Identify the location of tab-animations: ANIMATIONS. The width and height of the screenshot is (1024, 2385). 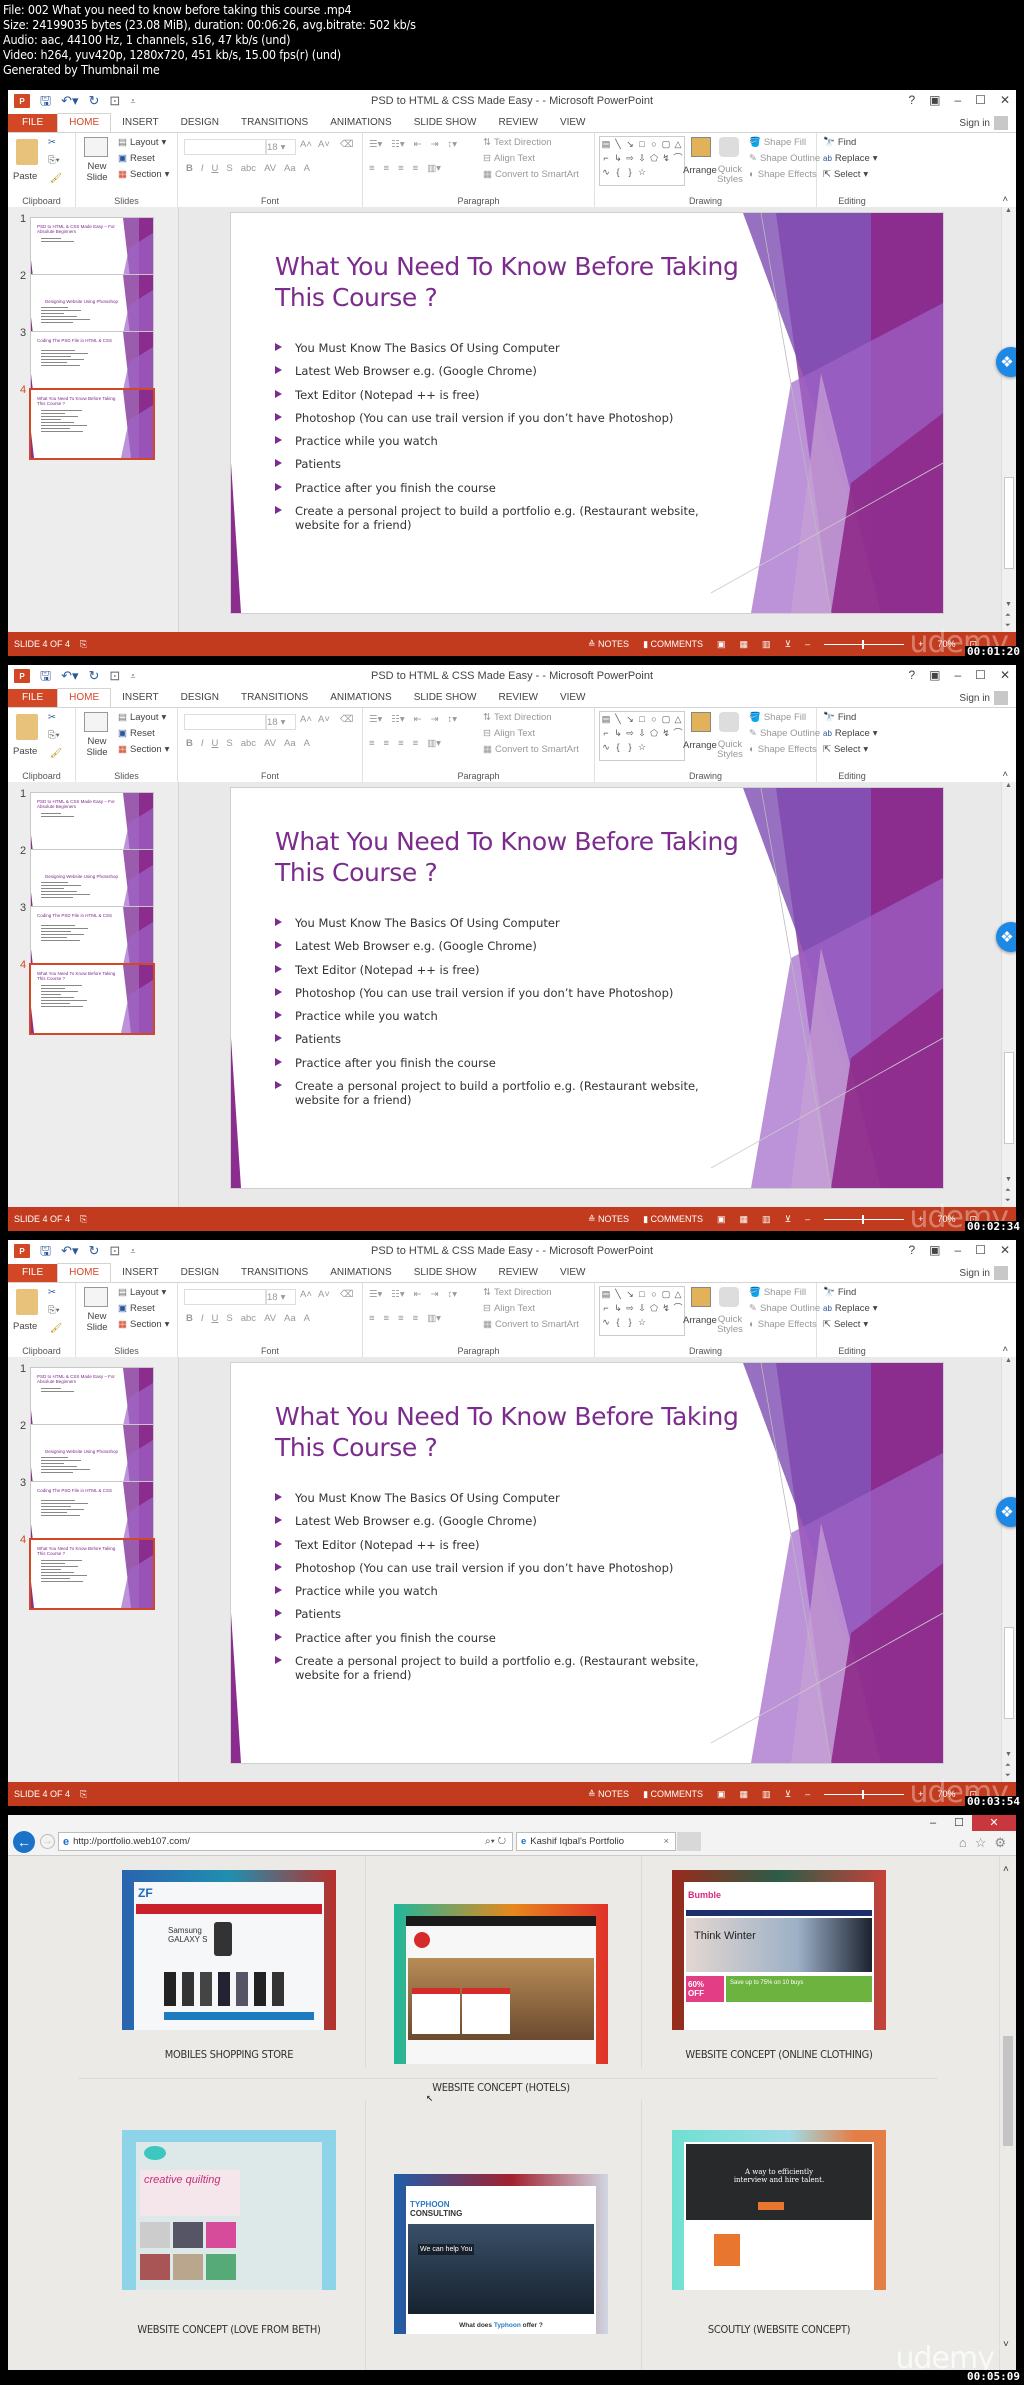
(360, 698).